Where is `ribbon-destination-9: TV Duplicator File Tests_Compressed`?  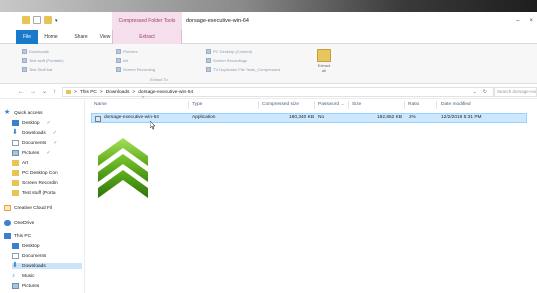
ribbon-destination-9: TV Duplicator File Tests_Compressed is located at coordinates (243, 69).